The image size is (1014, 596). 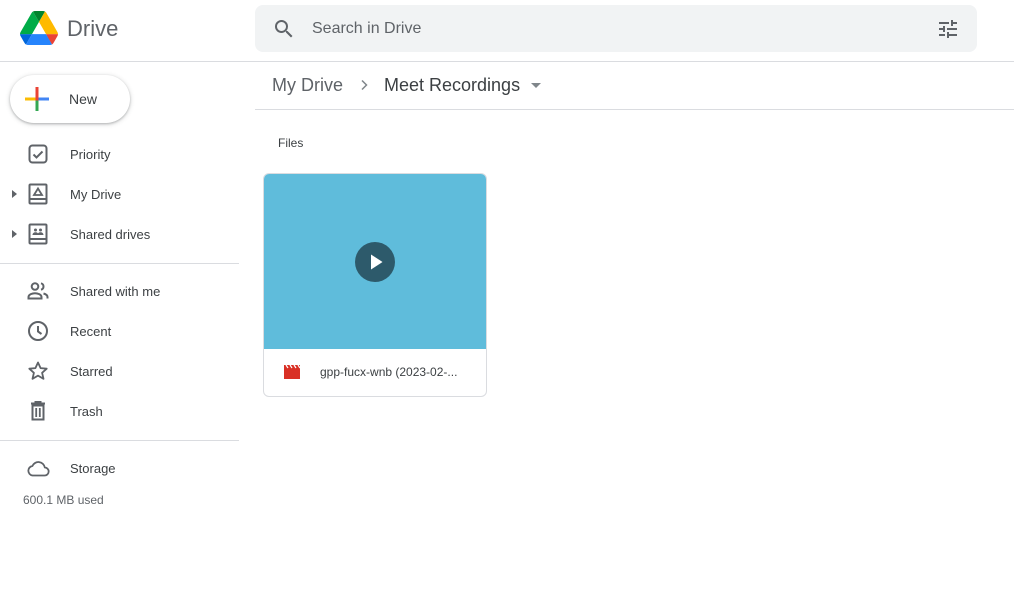 I want to click on play-icon, so click(x=375, y=262).